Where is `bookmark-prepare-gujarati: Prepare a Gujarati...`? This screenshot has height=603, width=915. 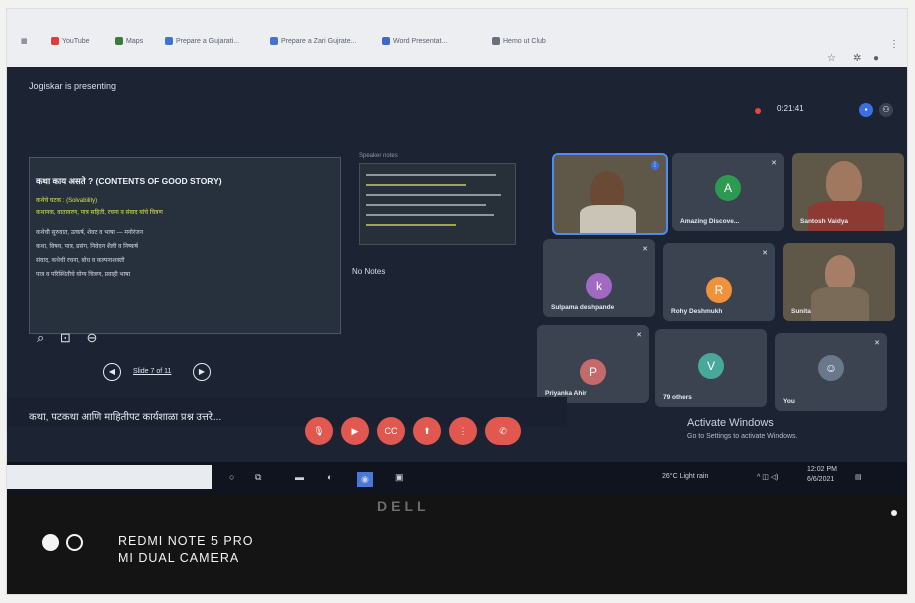 bookmark-prepare-gujarati: Prepare a Gujarati... is located at coordinates (202, 41).